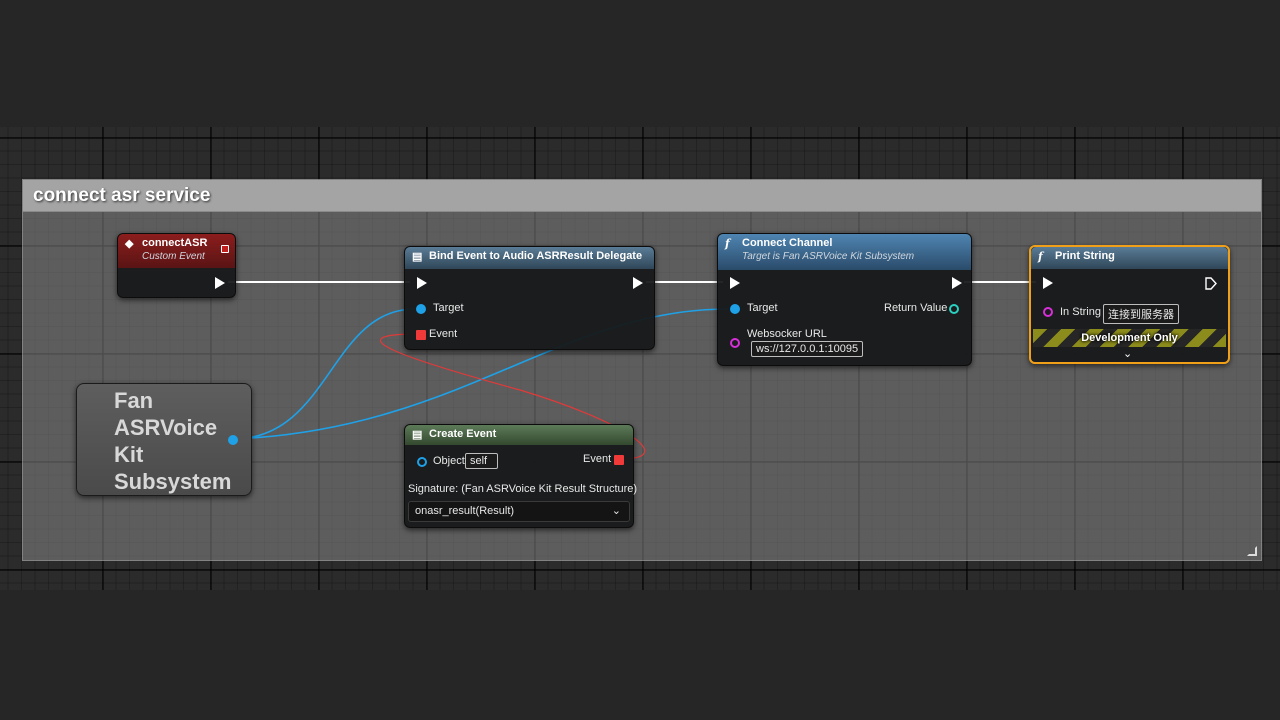 This screenshot has height=720, width=1280. I want to click on development-only-banner: Development Only, so click(1129, 338).